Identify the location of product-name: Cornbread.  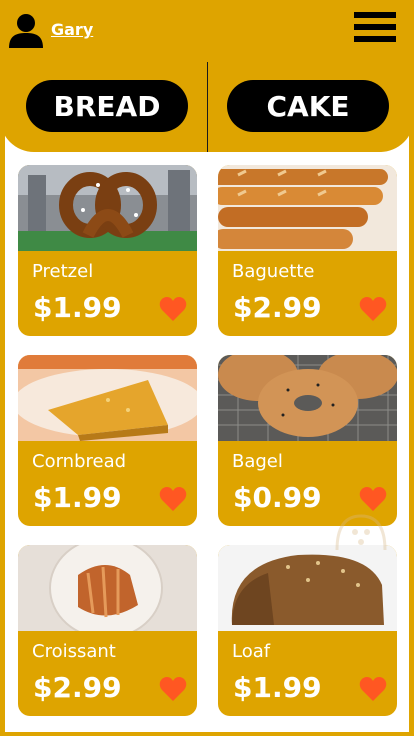
(79, 461).